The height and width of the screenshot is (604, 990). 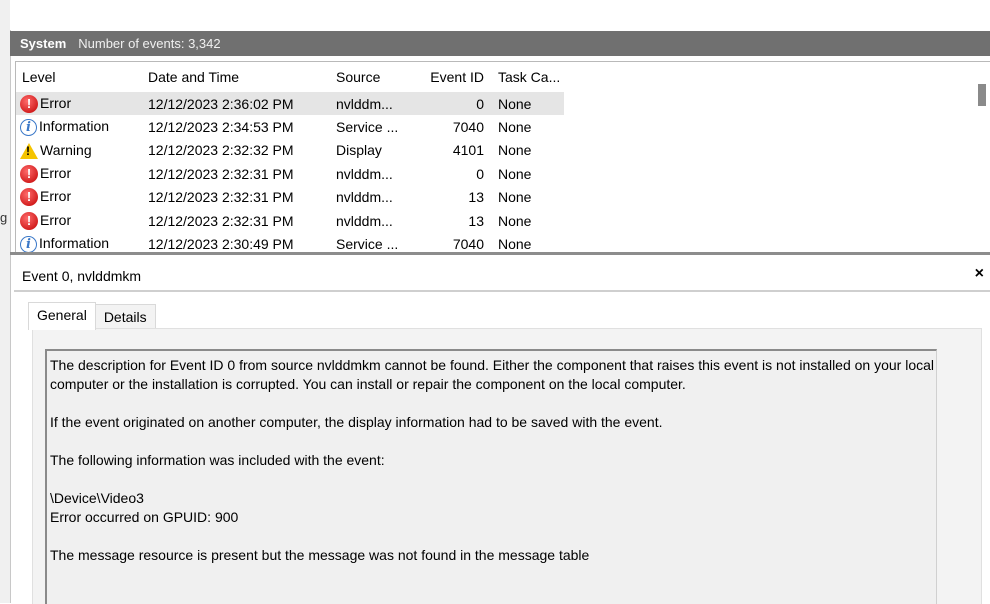 I want to click on column-header-source: Source, so click(x=369, y=77).